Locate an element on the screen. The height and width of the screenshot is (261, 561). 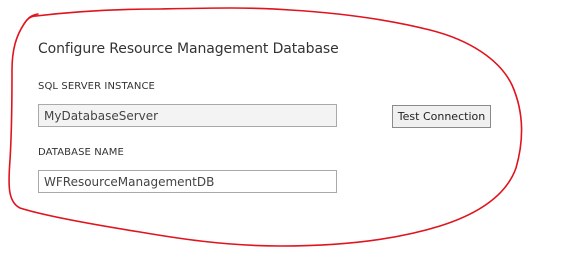
test-connection-button: Test Connection is located at coordinates (441, 116).